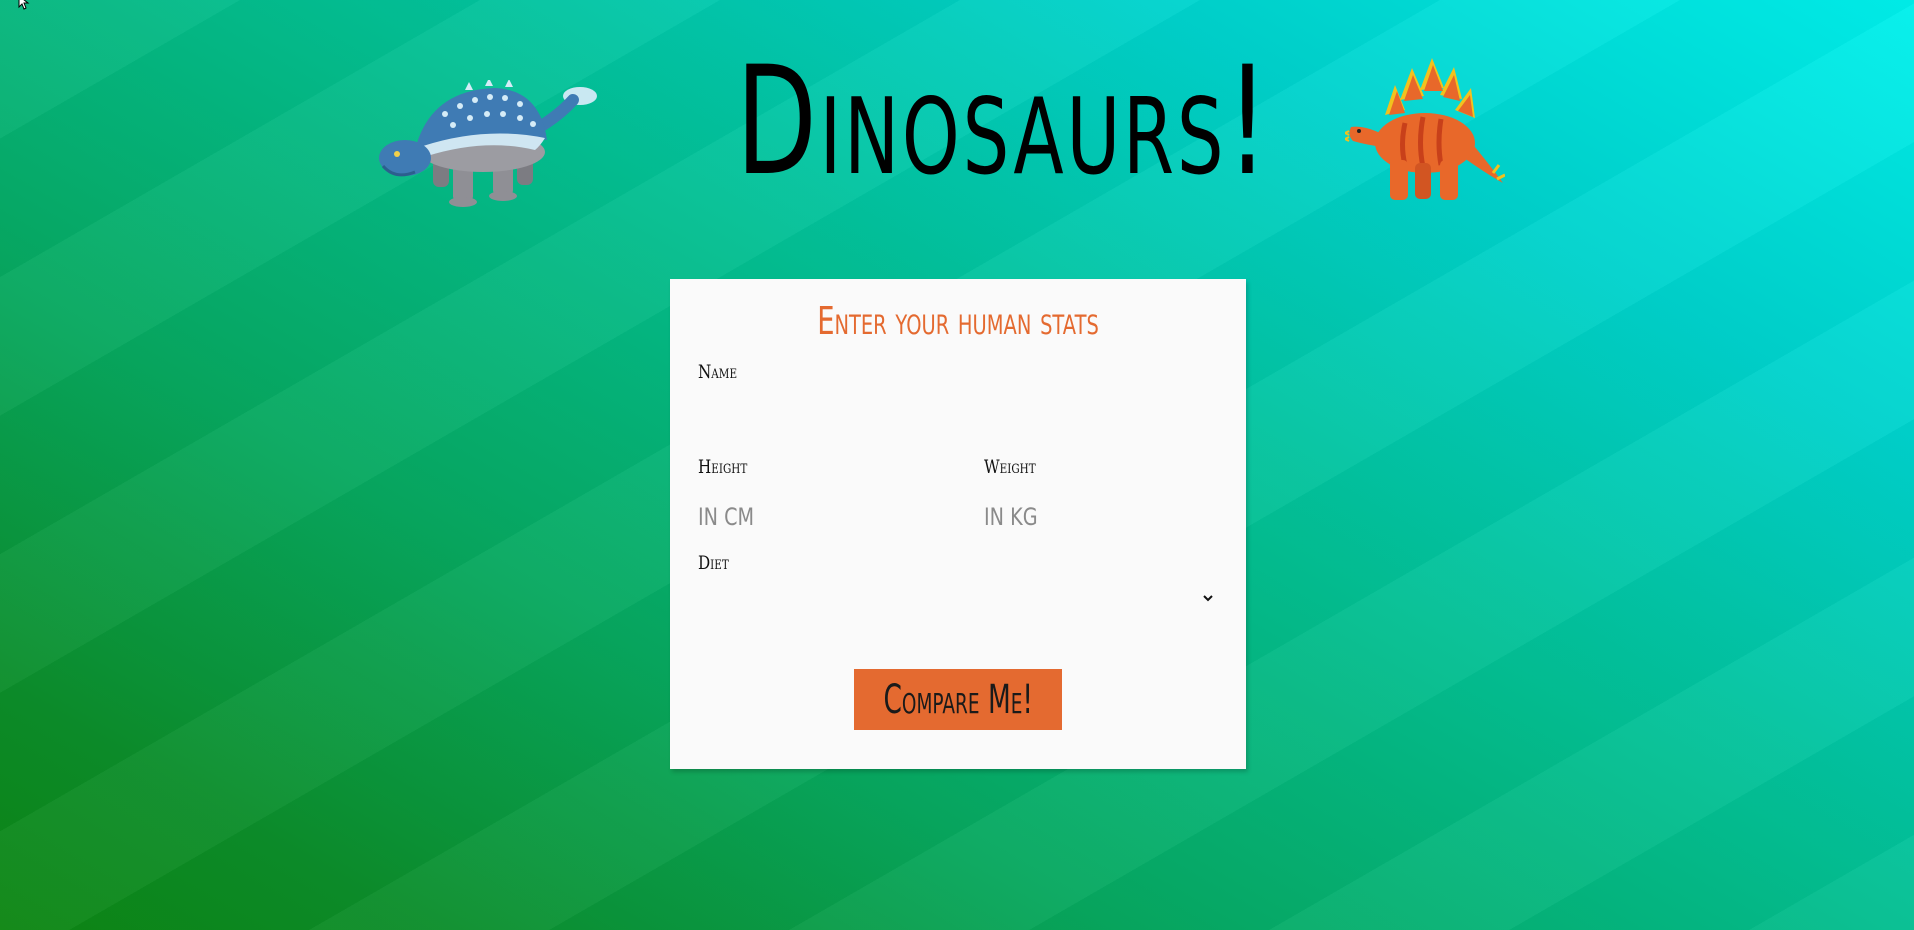 The image size is (1914, 930). Describe the element at coordinates (958, 411) in the screenshot. I see `name-input` at that location.